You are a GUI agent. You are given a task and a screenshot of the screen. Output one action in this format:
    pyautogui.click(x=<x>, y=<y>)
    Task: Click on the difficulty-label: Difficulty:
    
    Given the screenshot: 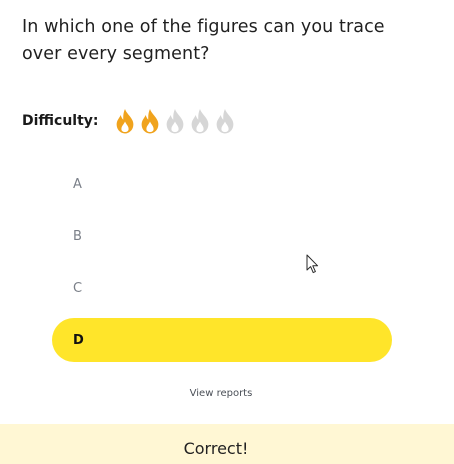 What is the action you would take?
    pyautogui.click(x=60, y=121)
    